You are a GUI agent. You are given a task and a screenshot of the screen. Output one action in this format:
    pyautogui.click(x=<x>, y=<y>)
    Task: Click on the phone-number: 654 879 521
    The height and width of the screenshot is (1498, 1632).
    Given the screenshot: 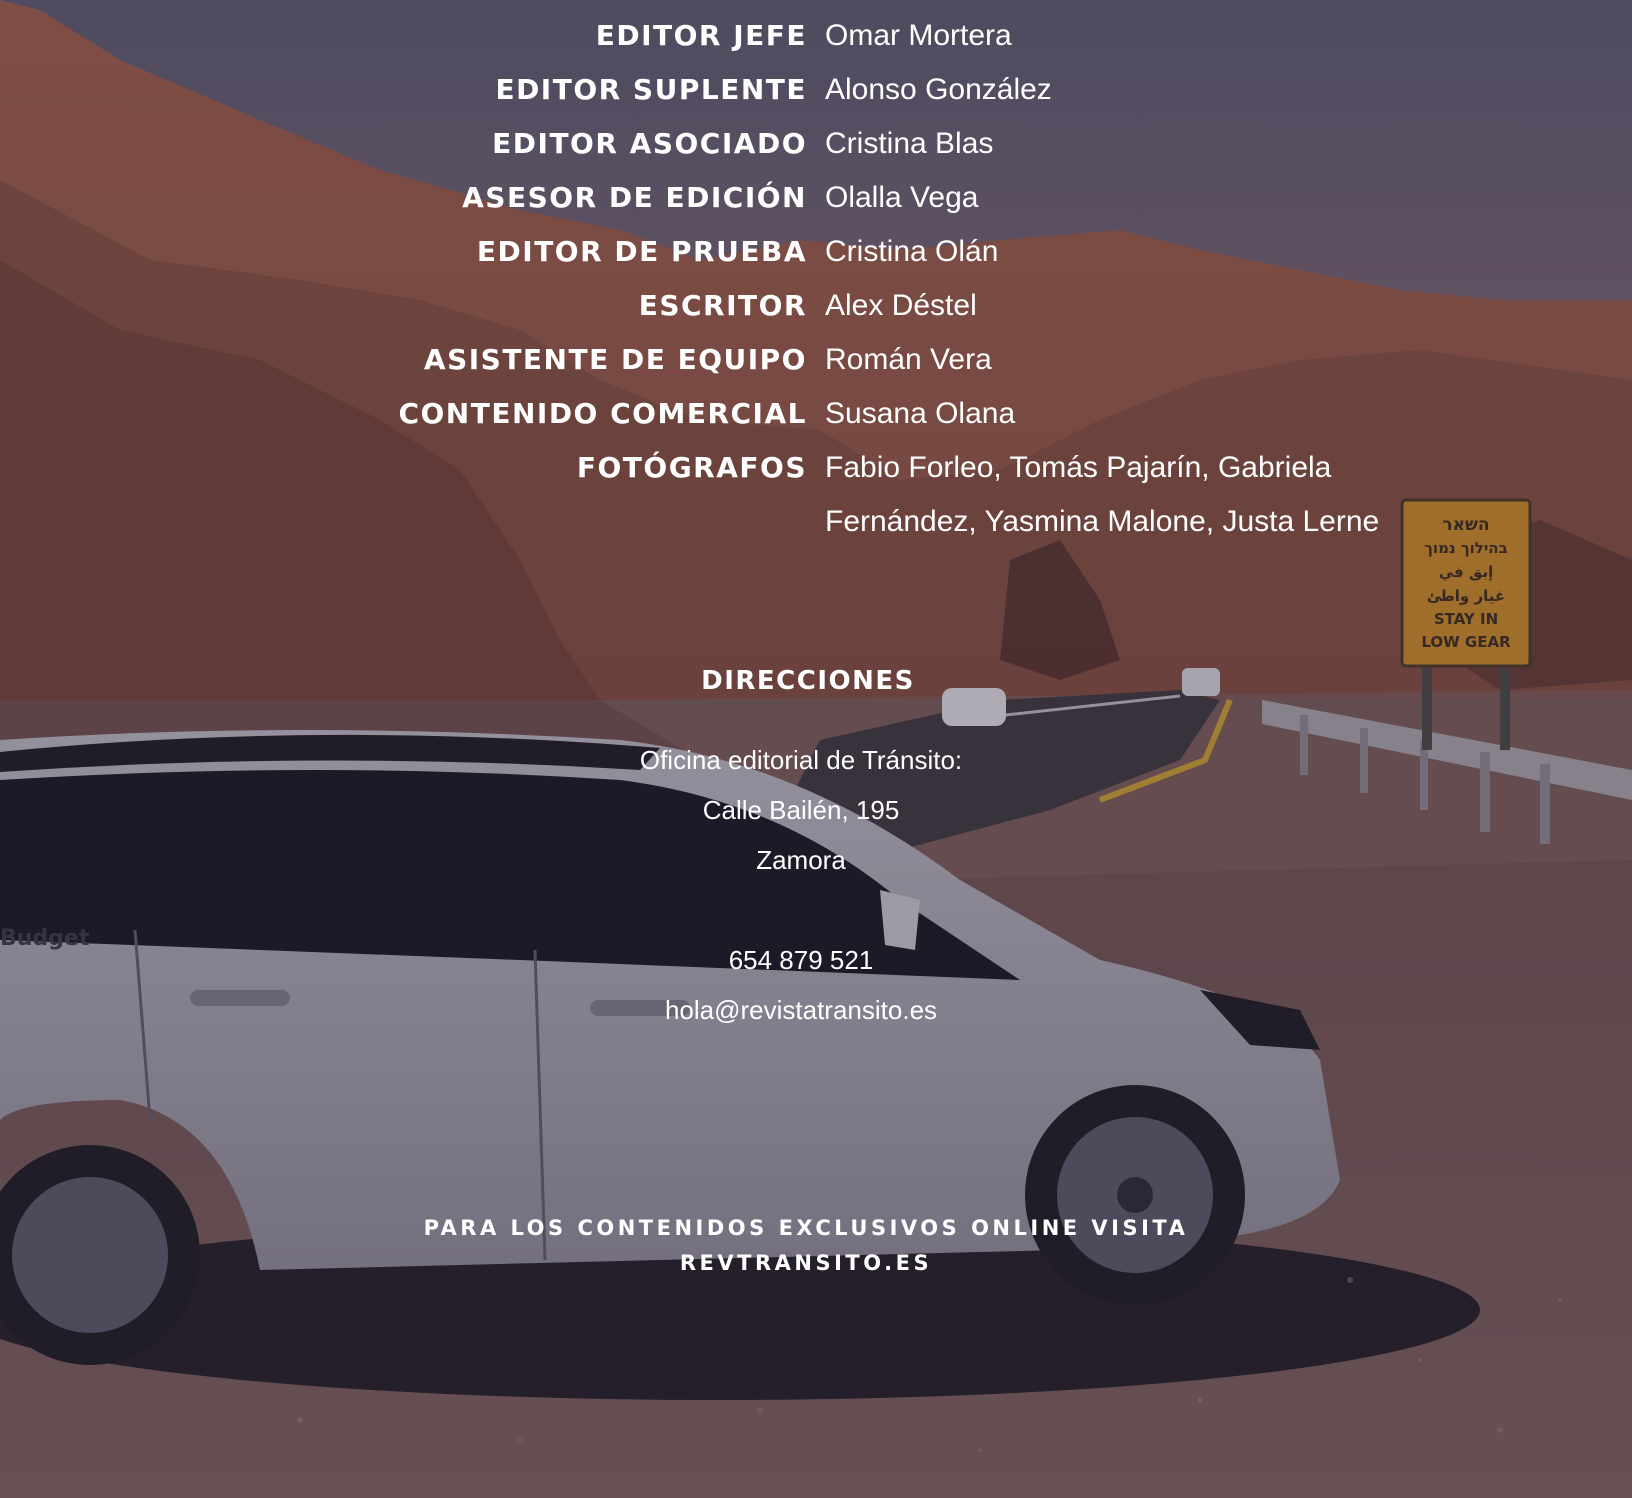 What is the action you would take?
    pyautogui.click(x=801, y=960)
    